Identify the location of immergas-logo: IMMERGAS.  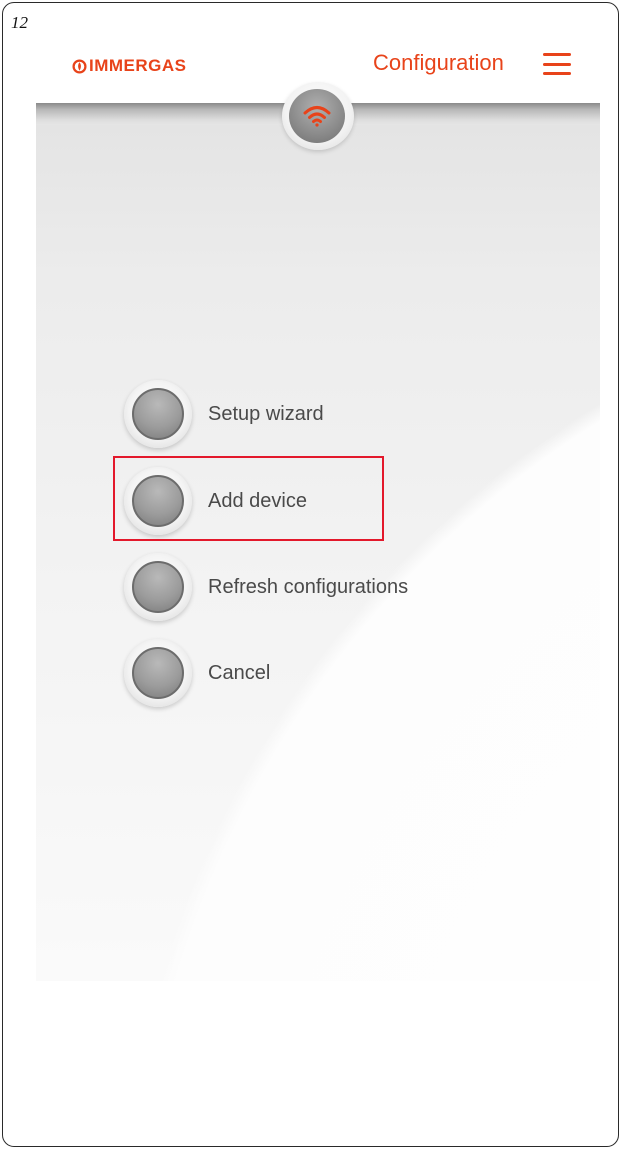
(129, 66).